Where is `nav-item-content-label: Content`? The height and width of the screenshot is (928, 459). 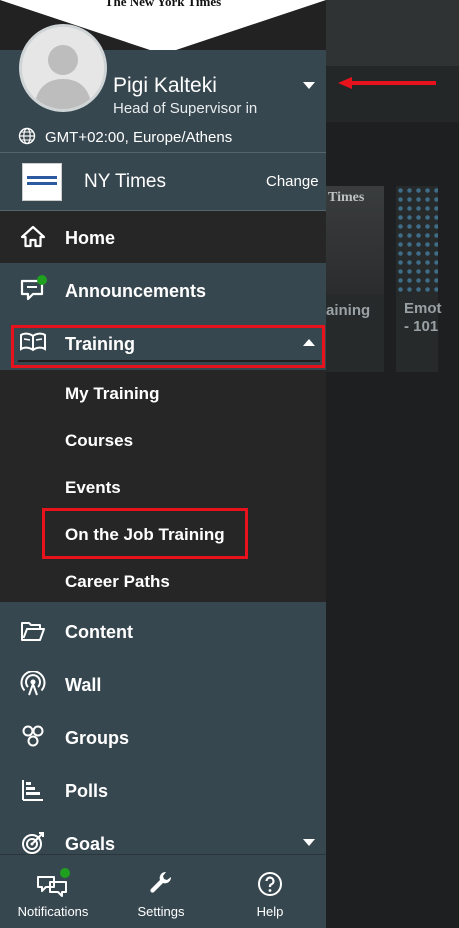
nav-item-content-label: Content is located at coordinates (99, 632).